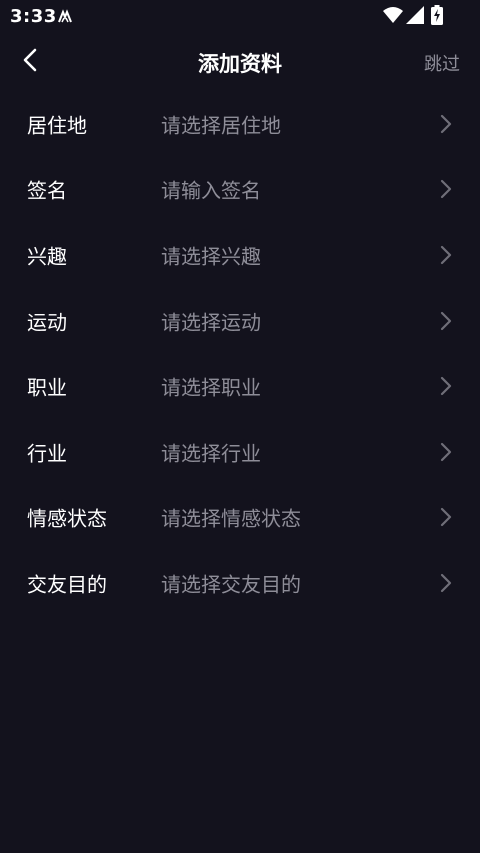 Image resolution: width=480 pixels, height=853 pixels. Describe the element at coordinates (211, 453) in the screenshot. I see `row-placeholder: 请选择行业` at that location.